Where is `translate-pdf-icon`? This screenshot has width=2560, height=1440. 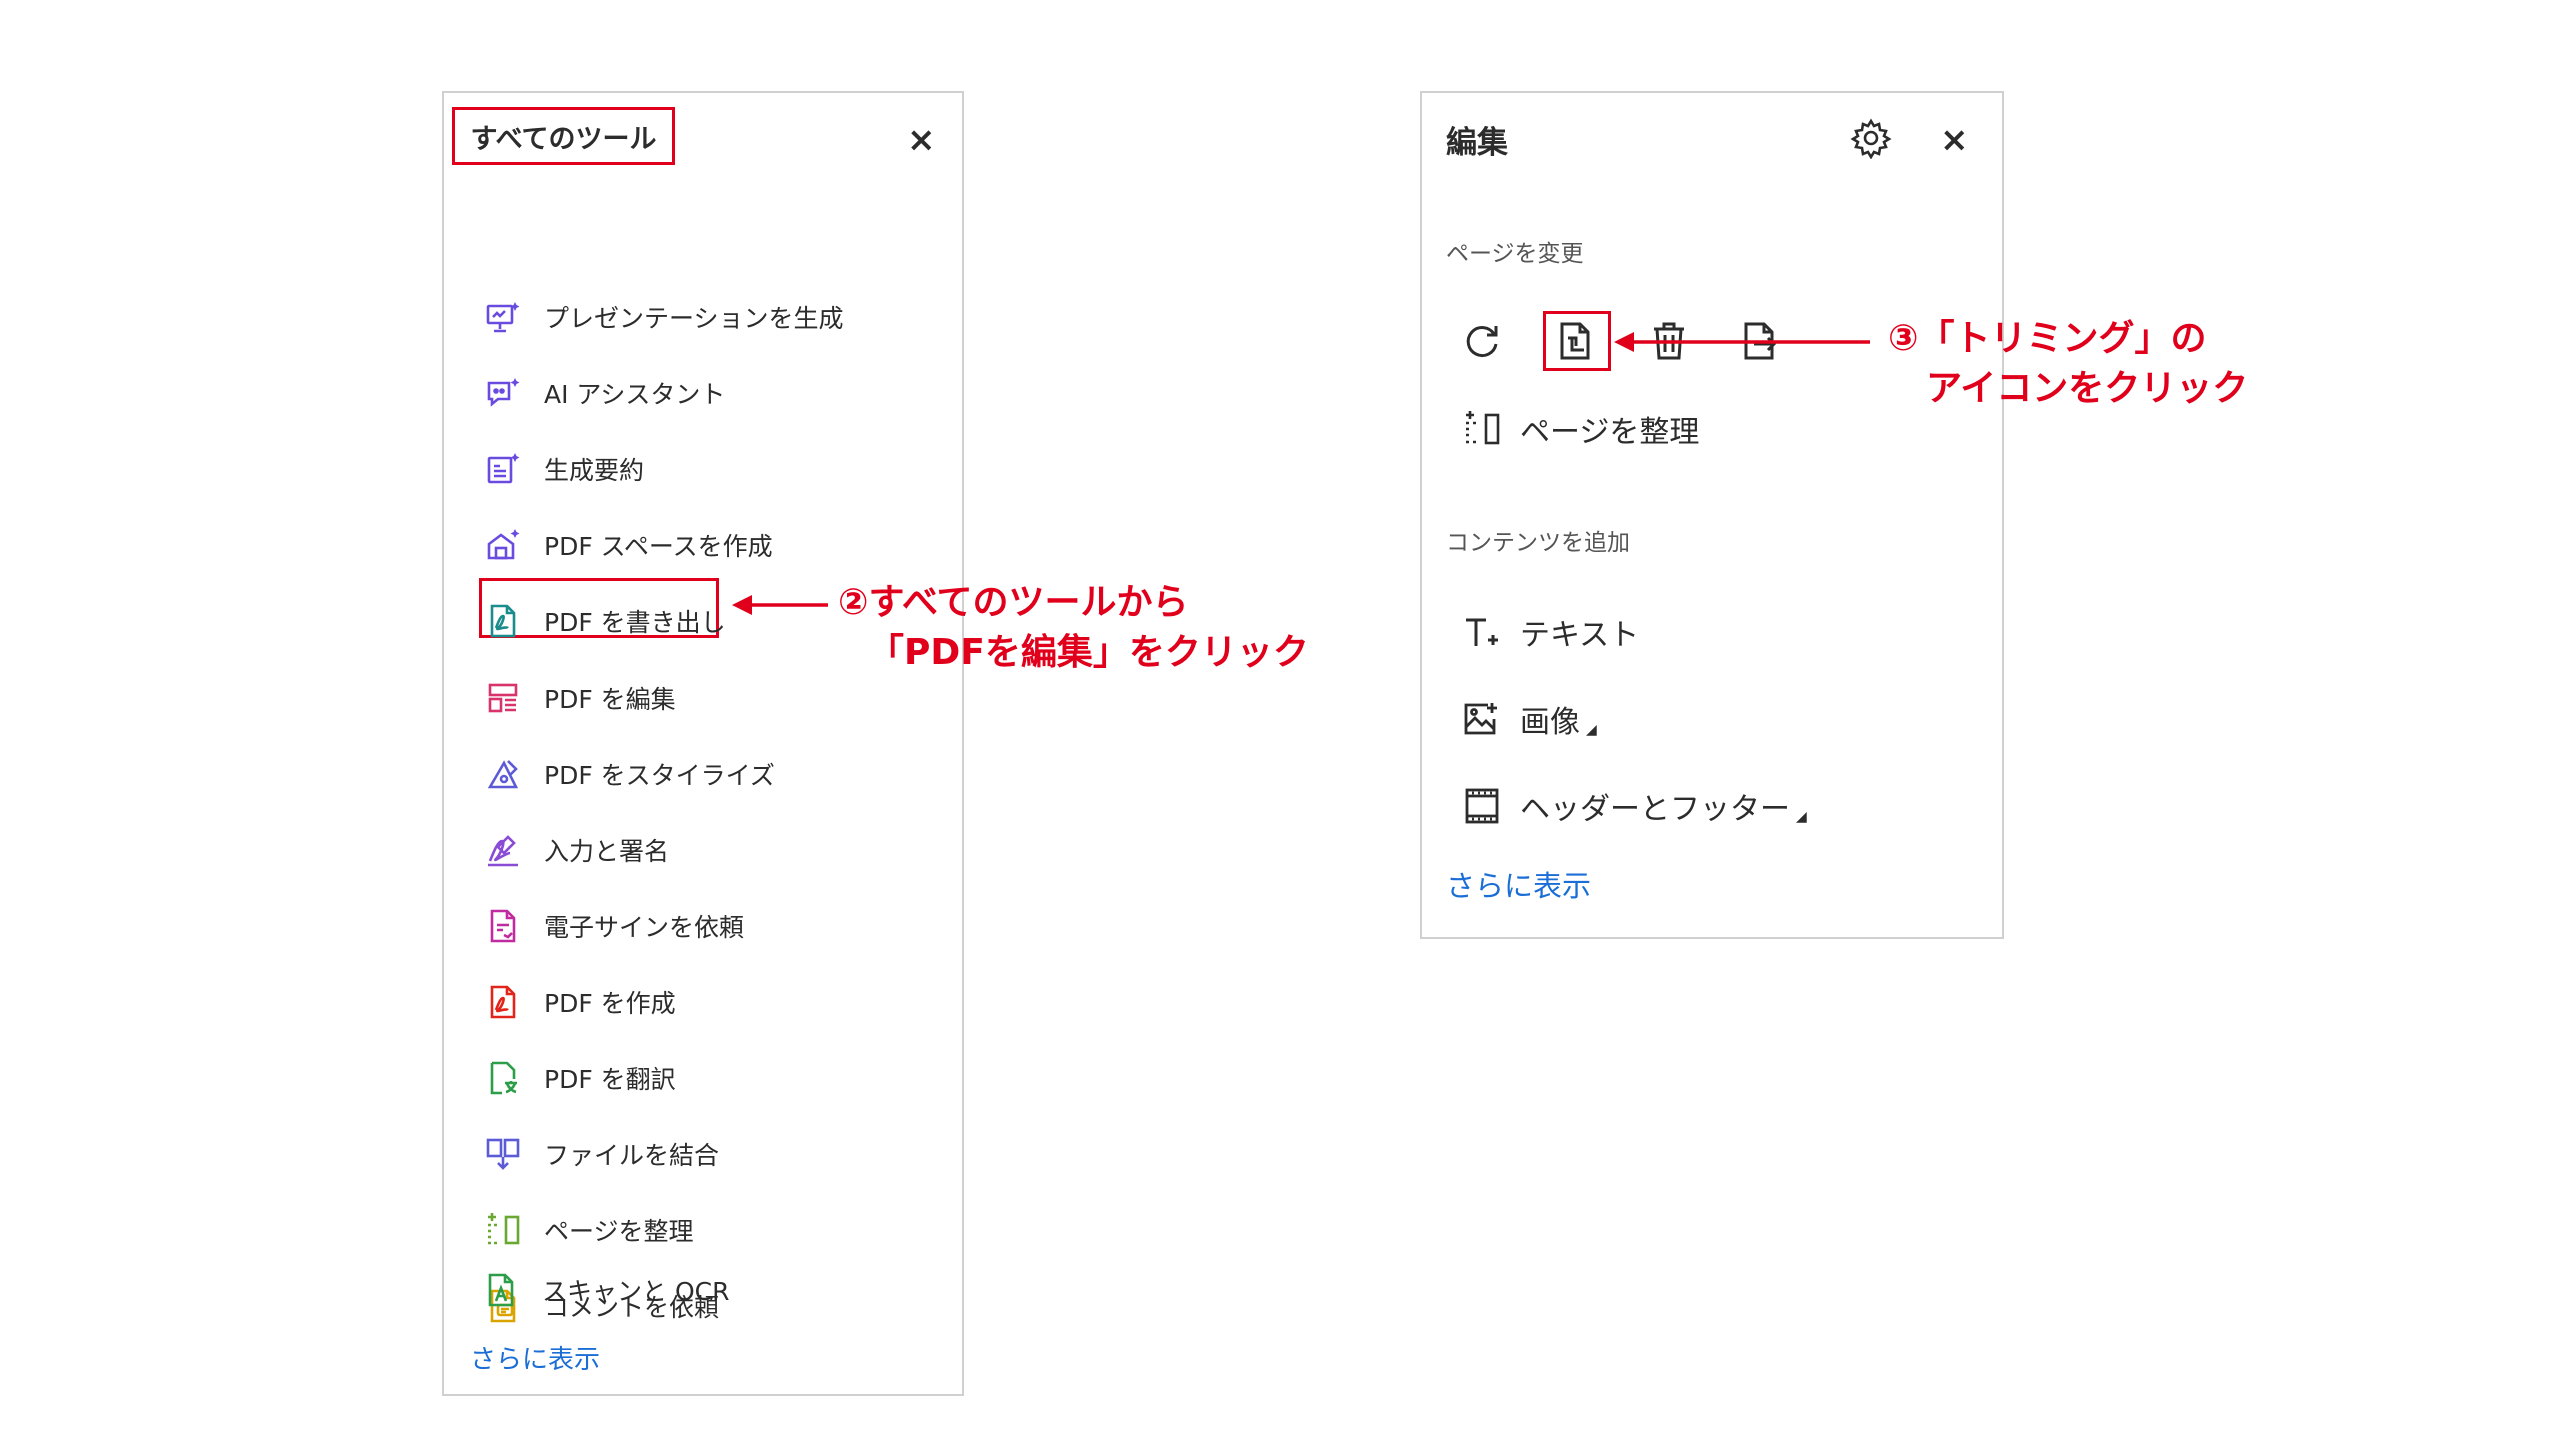 translate-pdf-icon is located at coordinates (503, 1078).